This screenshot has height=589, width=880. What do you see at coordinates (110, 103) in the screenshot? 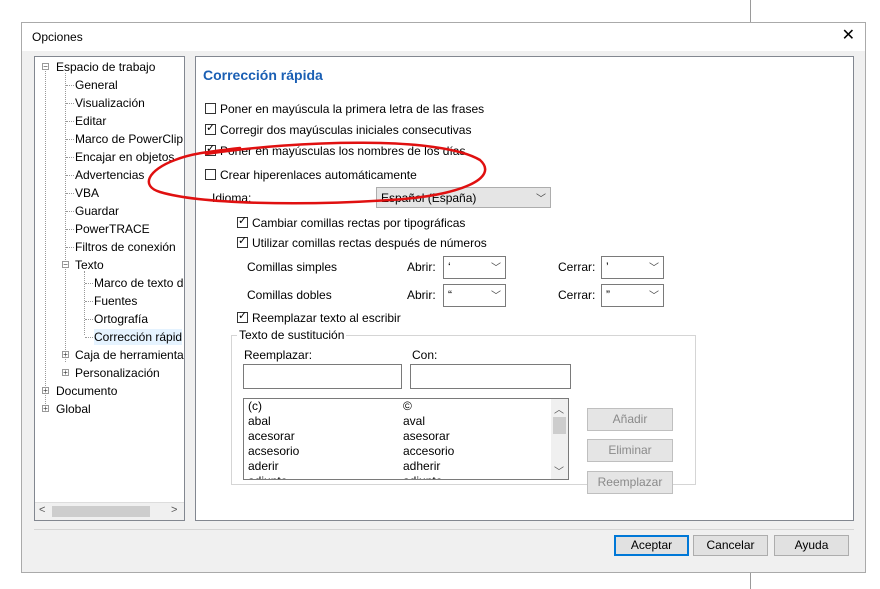
I see `tree-item-visualizacion: Visualización` at bounding box center [110, 103].